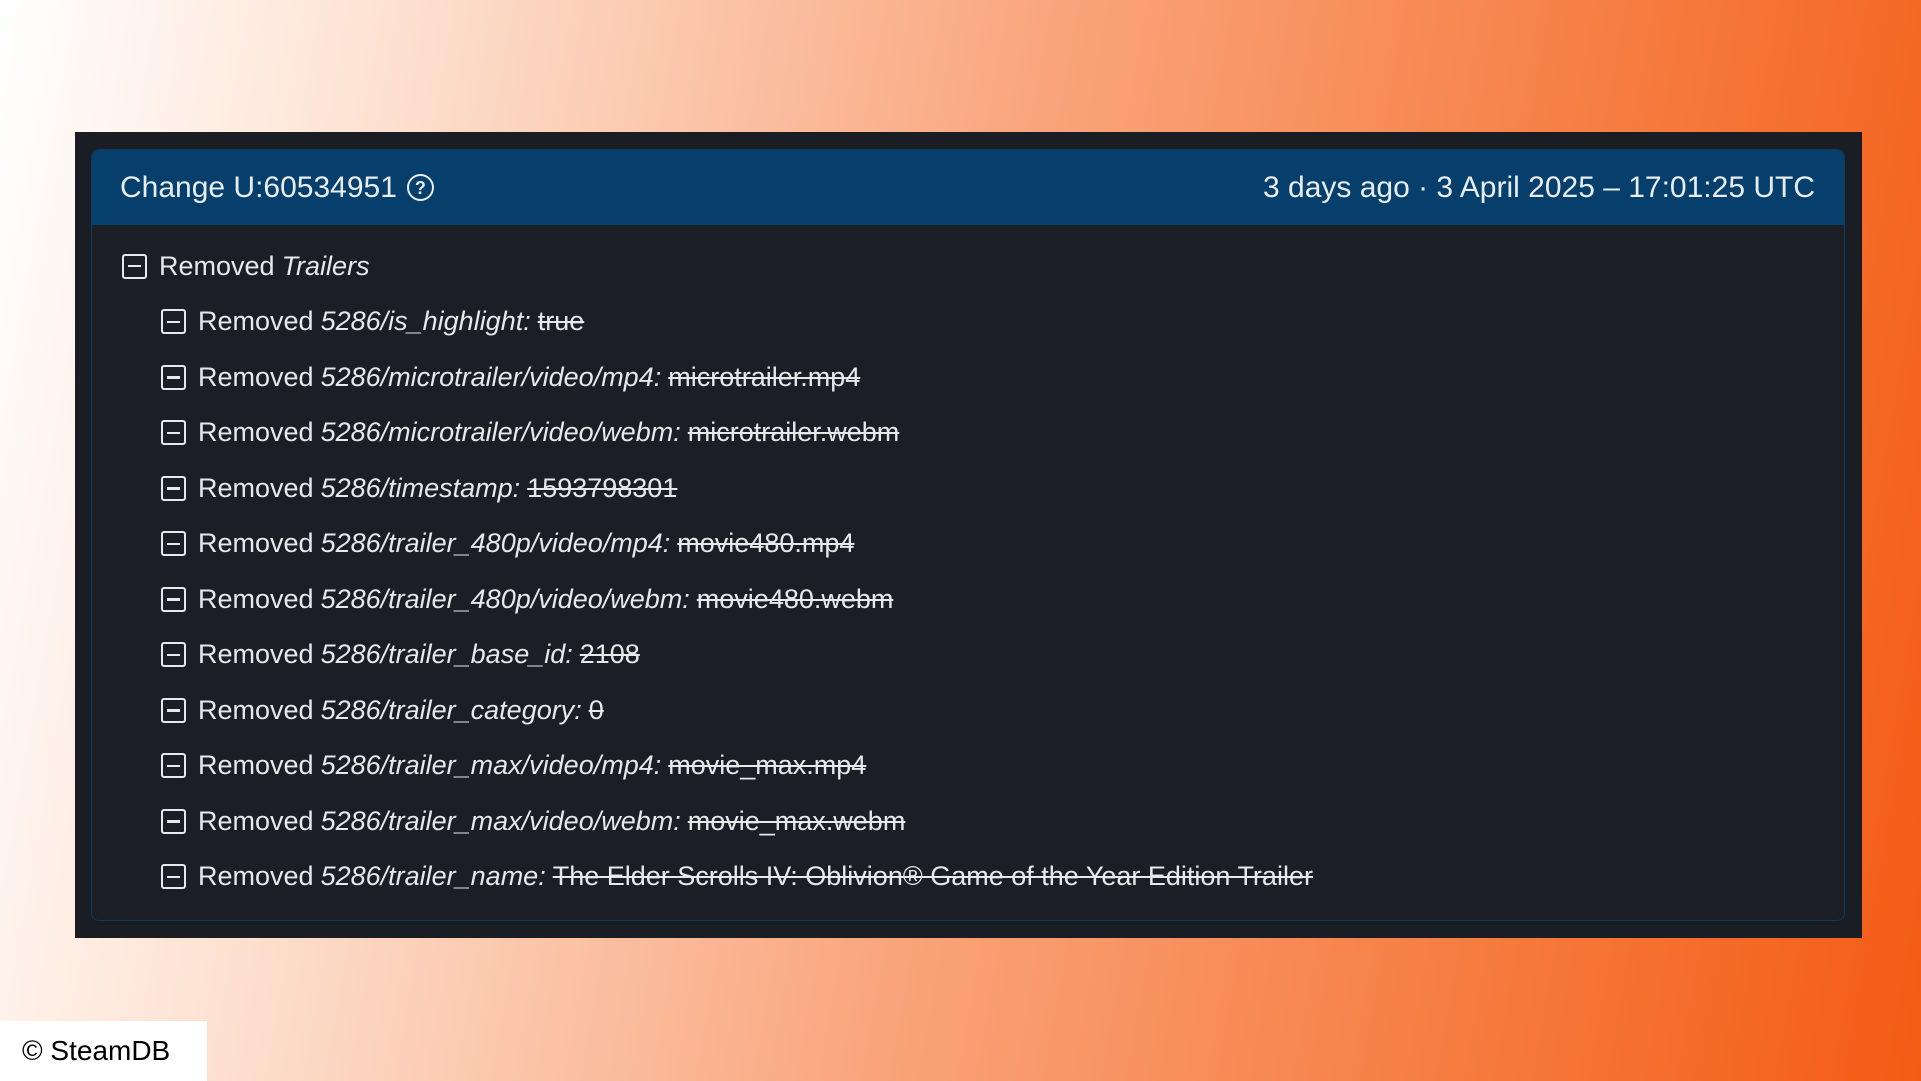 This screenshot has height=1081, width=1921. What do you see at coordinates (983, 266) in the screenshot?
I see `change-group-trailers: Removed Trailers` at bounding box center [983, 266].